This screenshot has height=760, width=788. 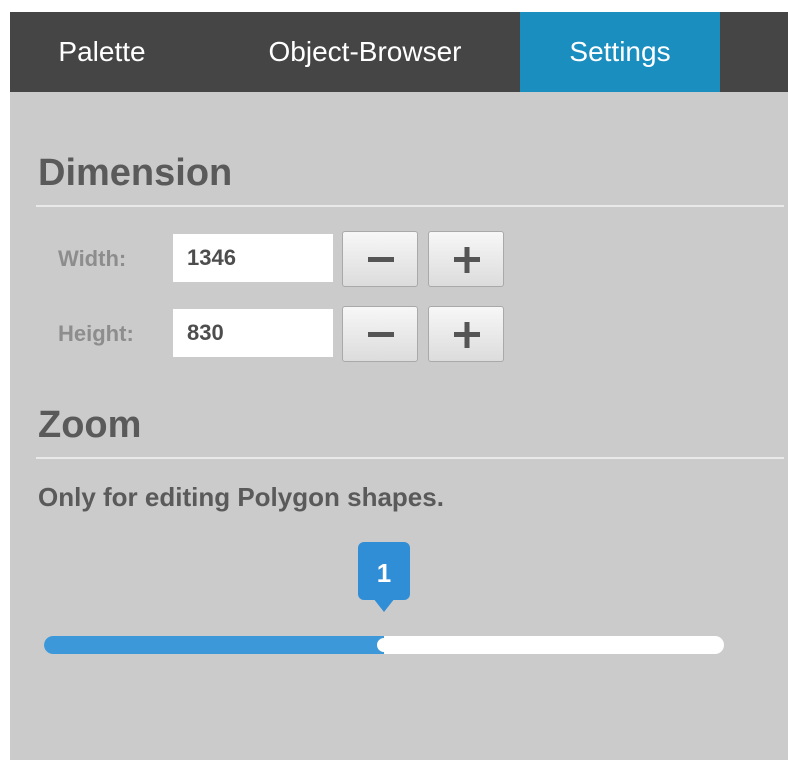 I want to click on zoom-slider, so click(x=384, y=645).